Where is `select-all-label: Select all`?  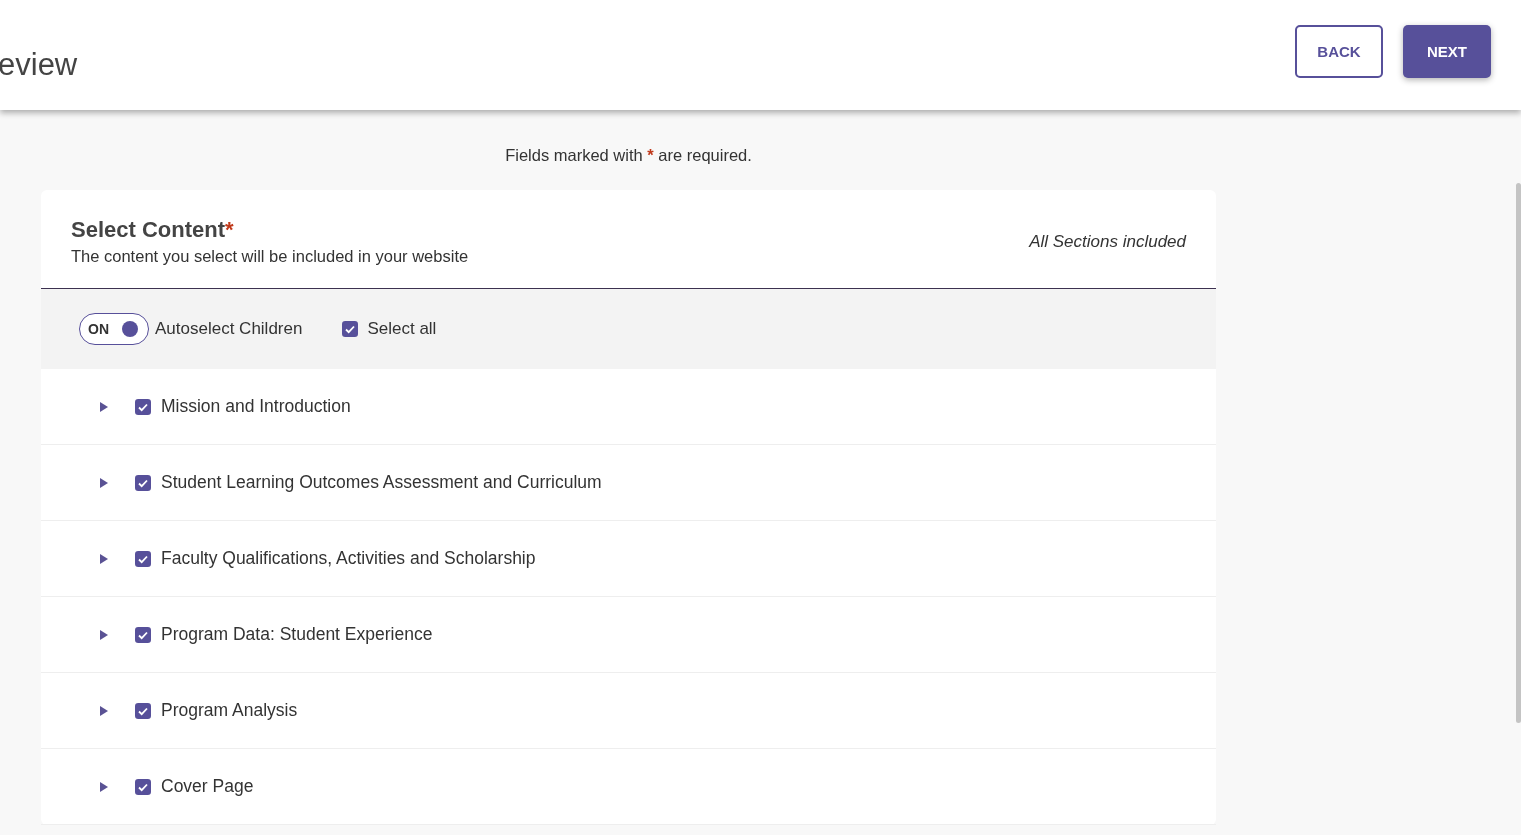 select-all-label: Select all is located at coordinates (402, 329).